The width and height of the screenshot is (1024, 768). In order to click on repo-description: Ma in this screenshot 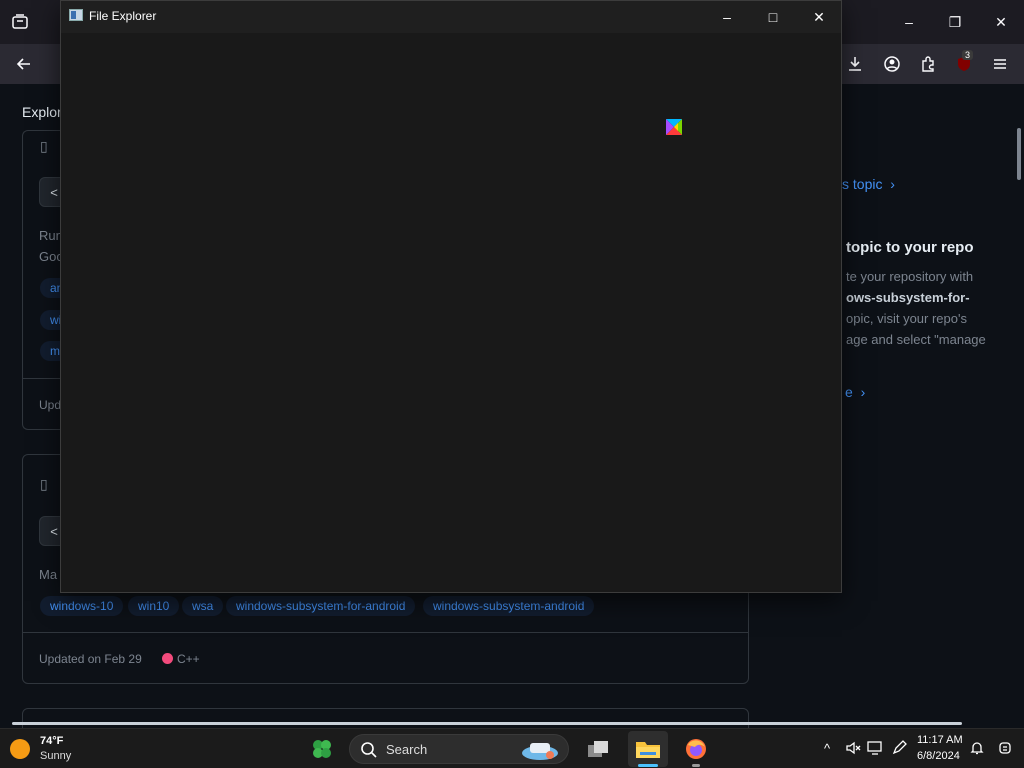, I will do `click(48, 574)`.